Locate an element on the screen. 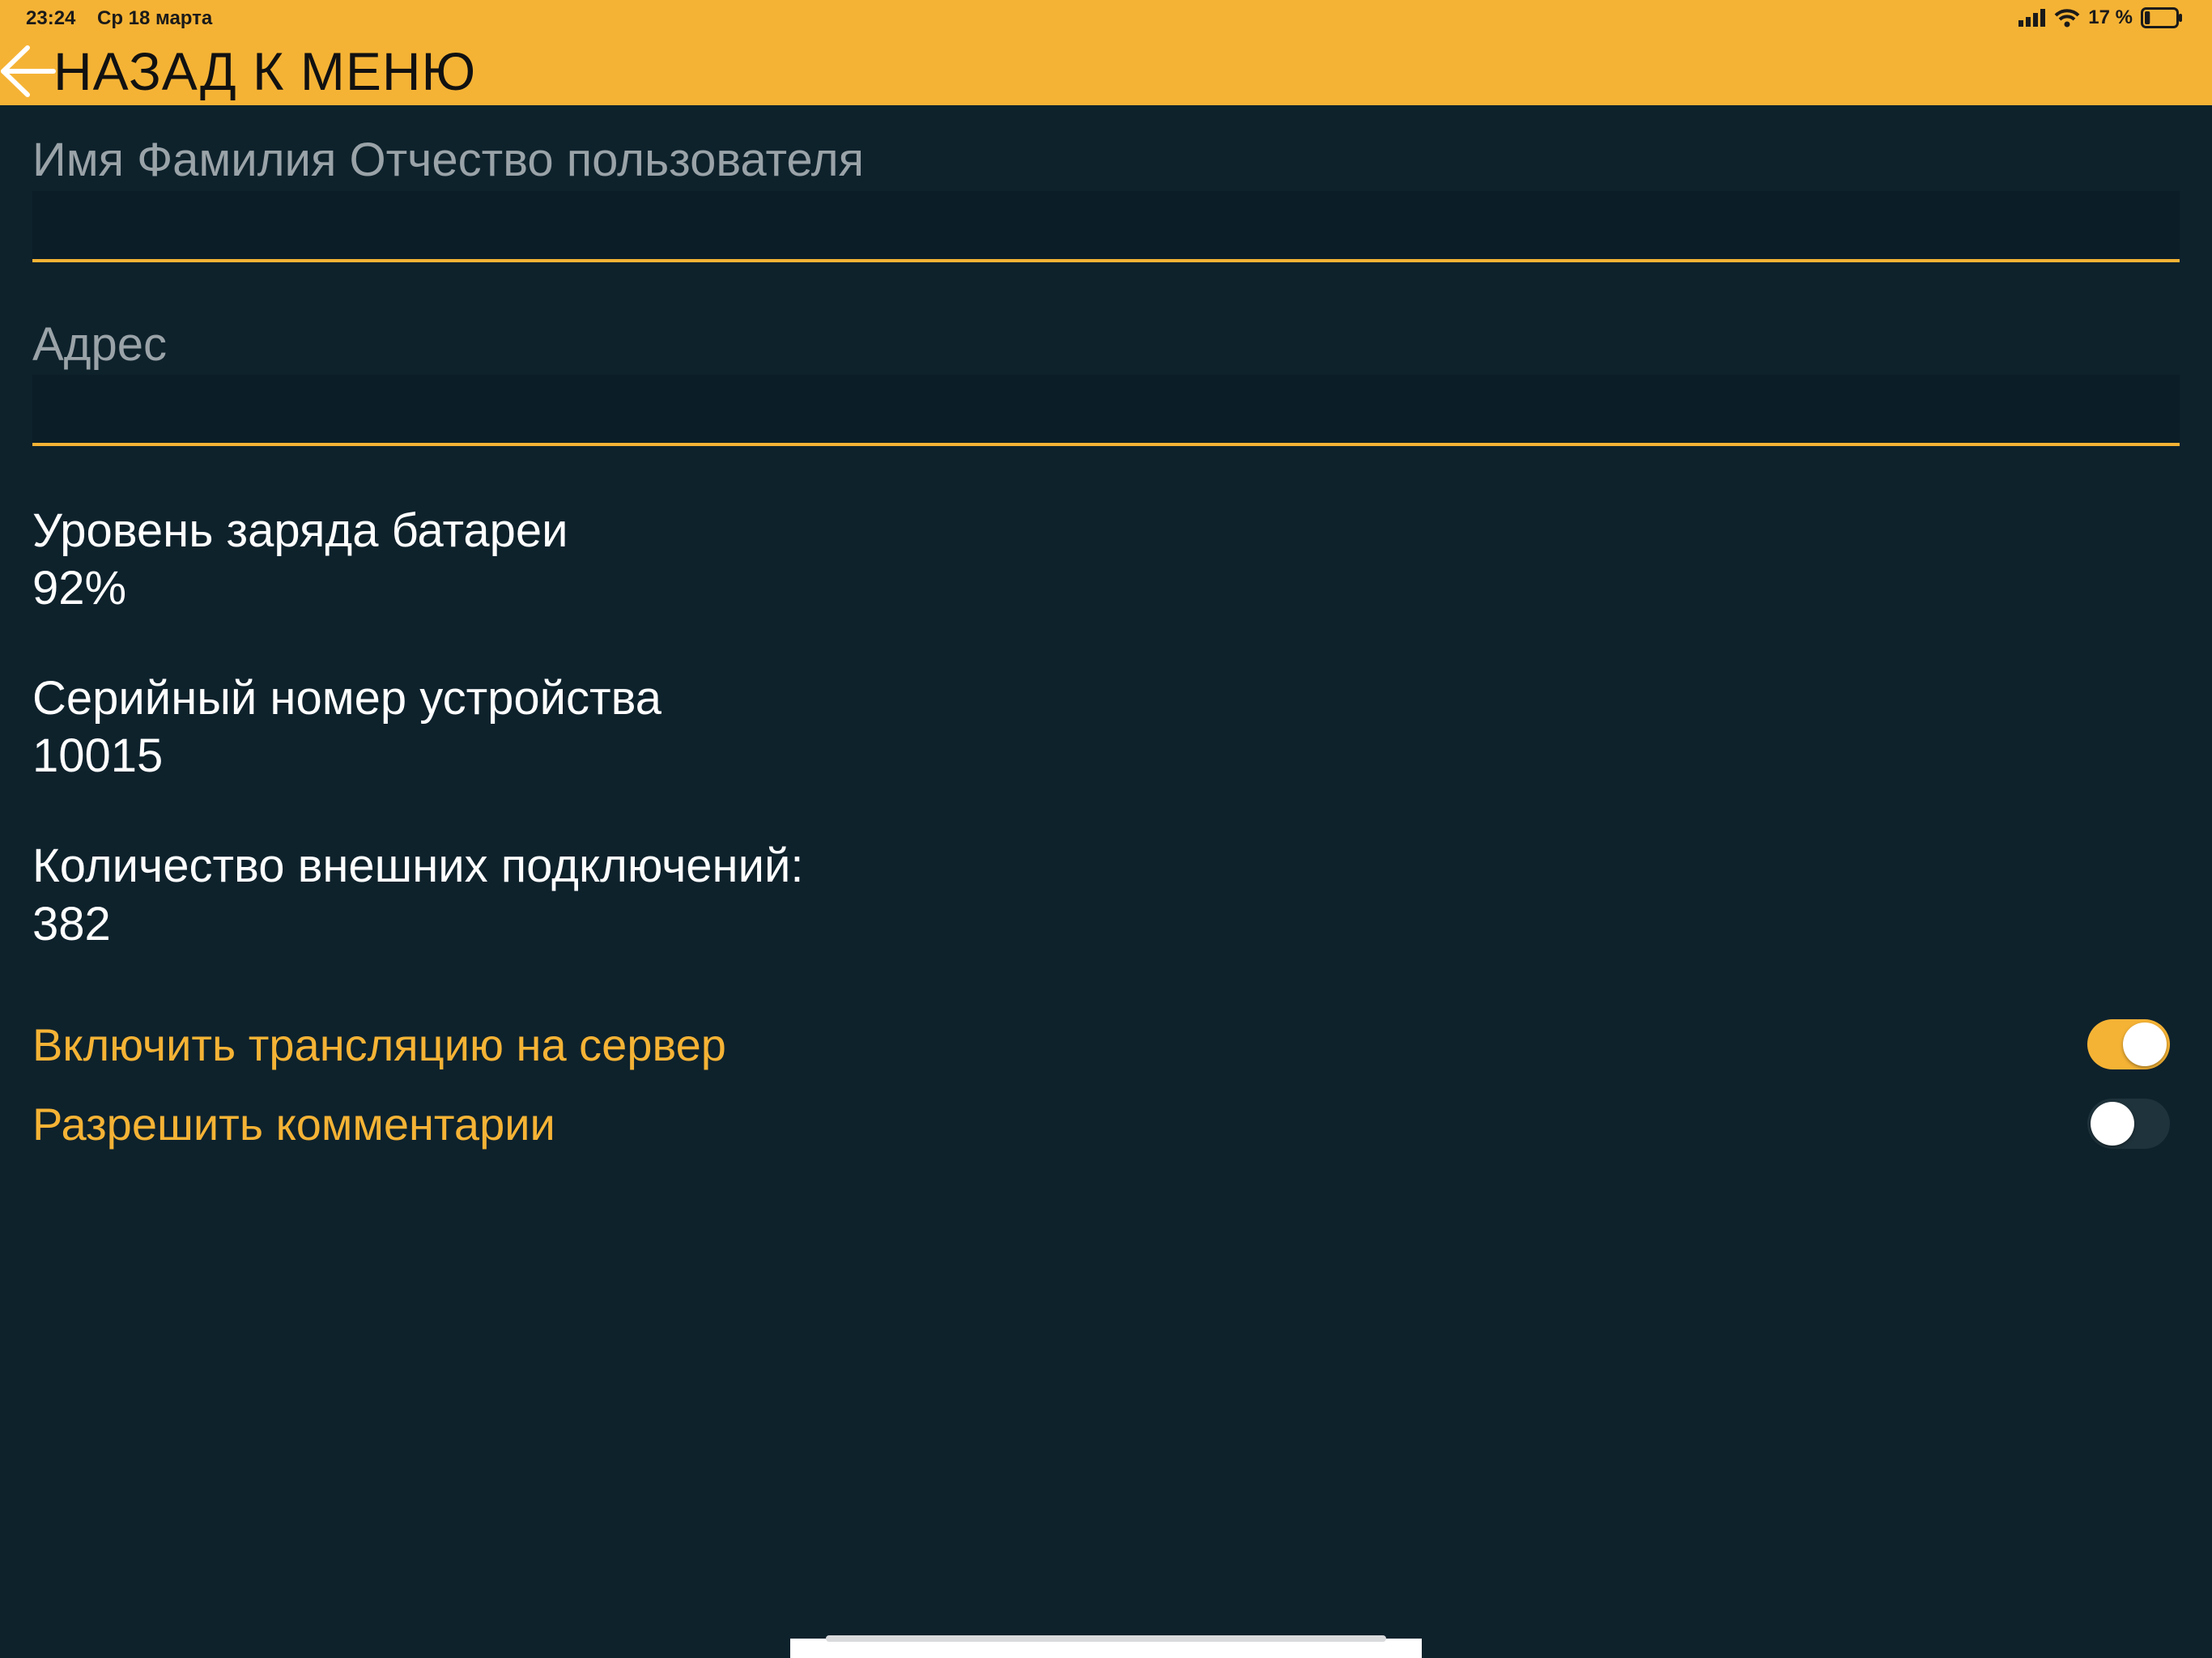 The image size is (2212, 1658). status-time: 23:24 is located at coordinates (51, 18).